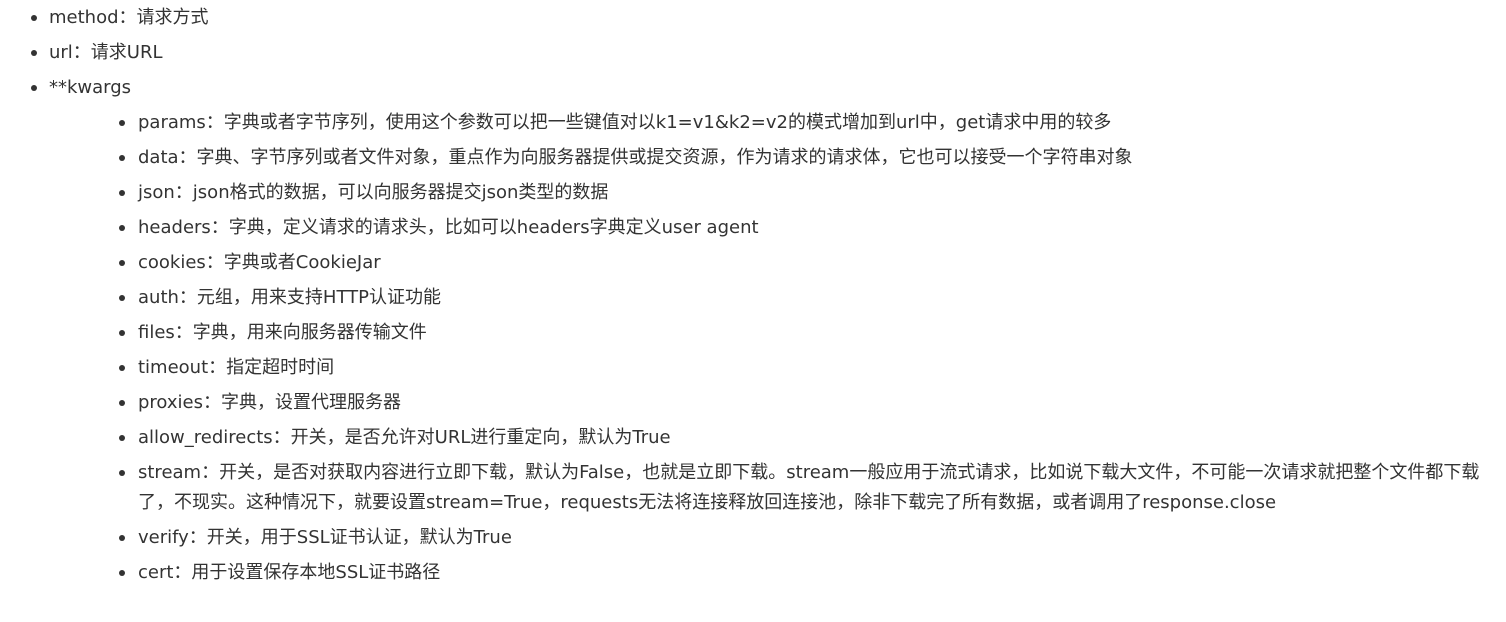 The height and width of the screenshot is (622, 1506). I want to click on kwargs-item-auth: auth：元组，用来支持HTTP认证功能, so click(777, 298).